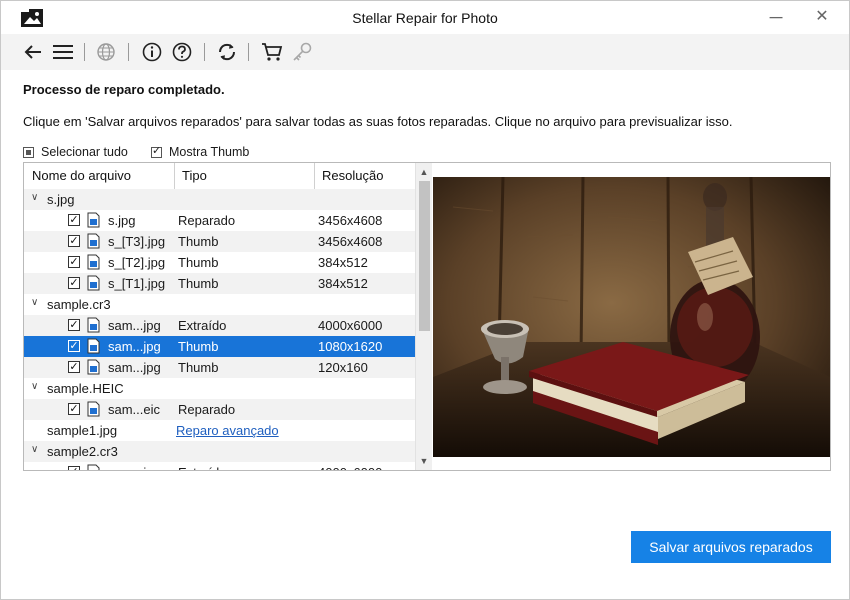 The height and width of the screenshot is (600, 850). I want to click on back-button, so click(33, 52).